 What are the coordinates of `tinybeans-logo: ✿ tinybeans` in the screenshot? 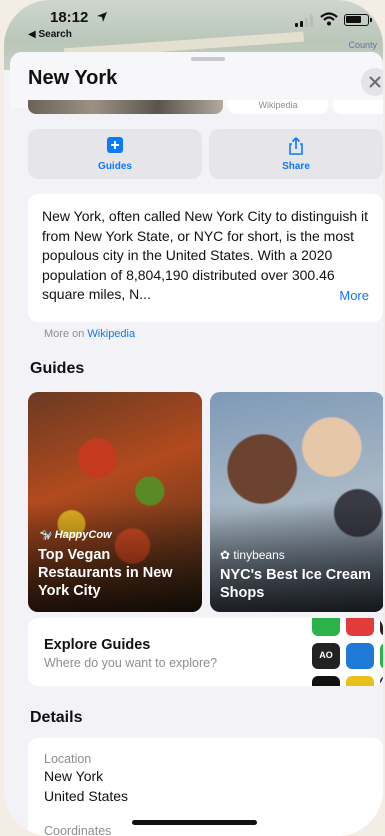 It's located at (252, 555).